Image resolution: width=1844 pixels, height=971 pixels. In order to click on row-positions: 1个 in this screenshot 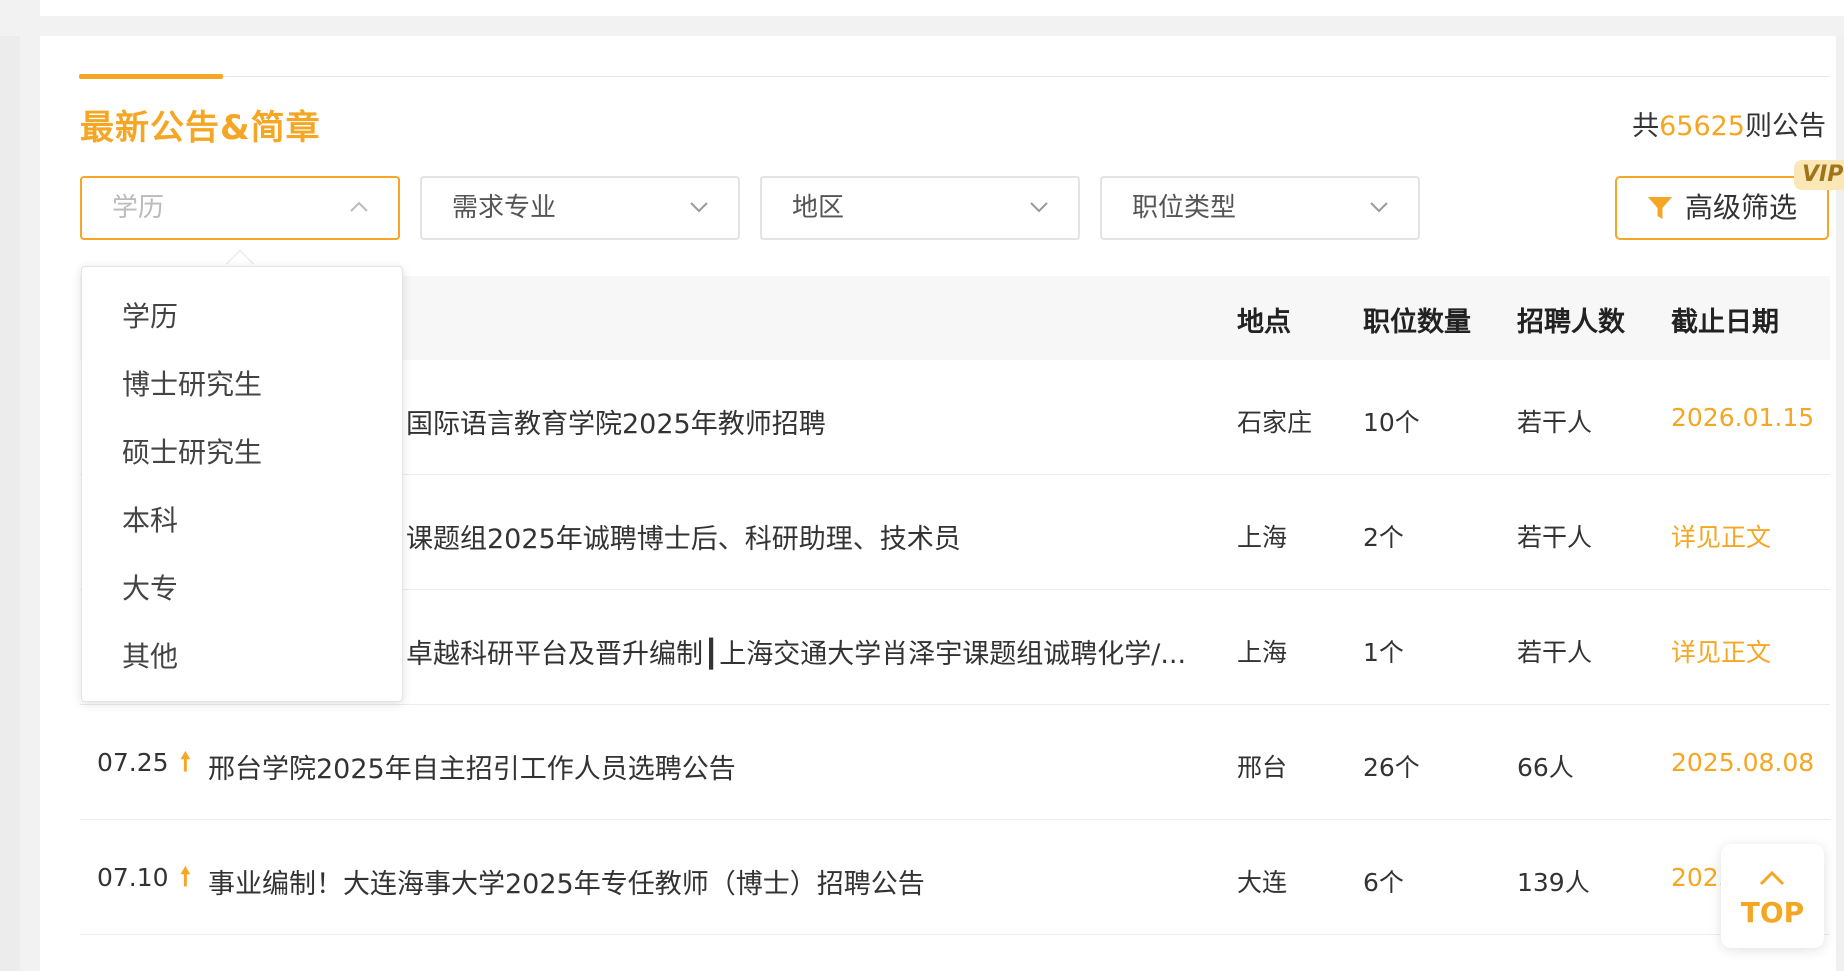, I will do `click(1383, 652)`.